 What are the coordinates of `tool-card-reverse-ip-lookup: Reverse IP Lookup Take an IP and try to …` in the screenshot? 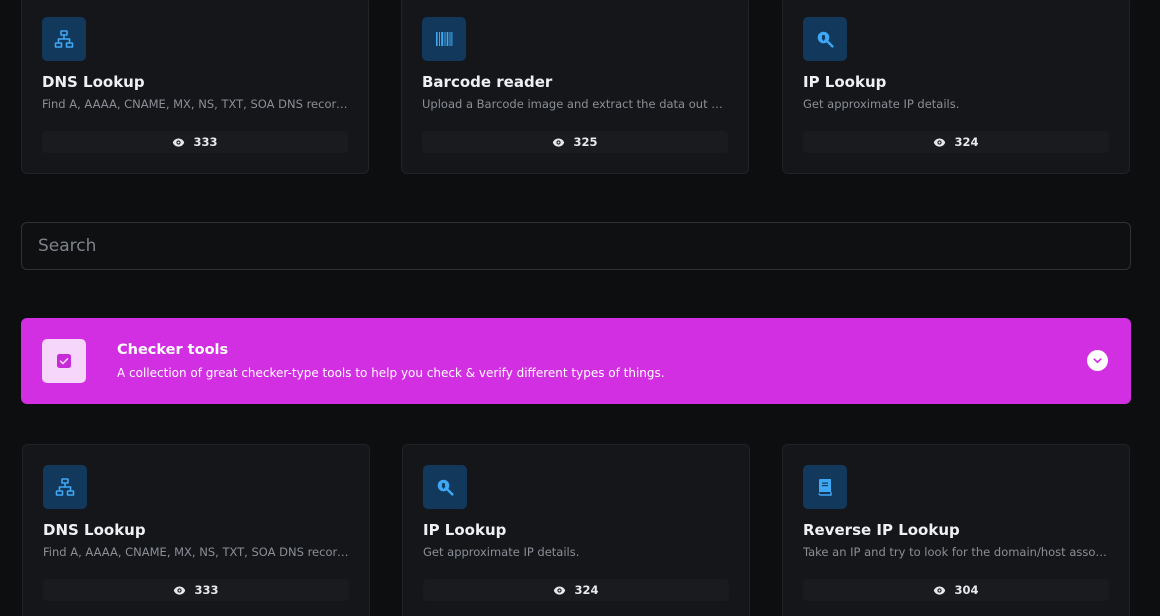 It's located at (956, 530).